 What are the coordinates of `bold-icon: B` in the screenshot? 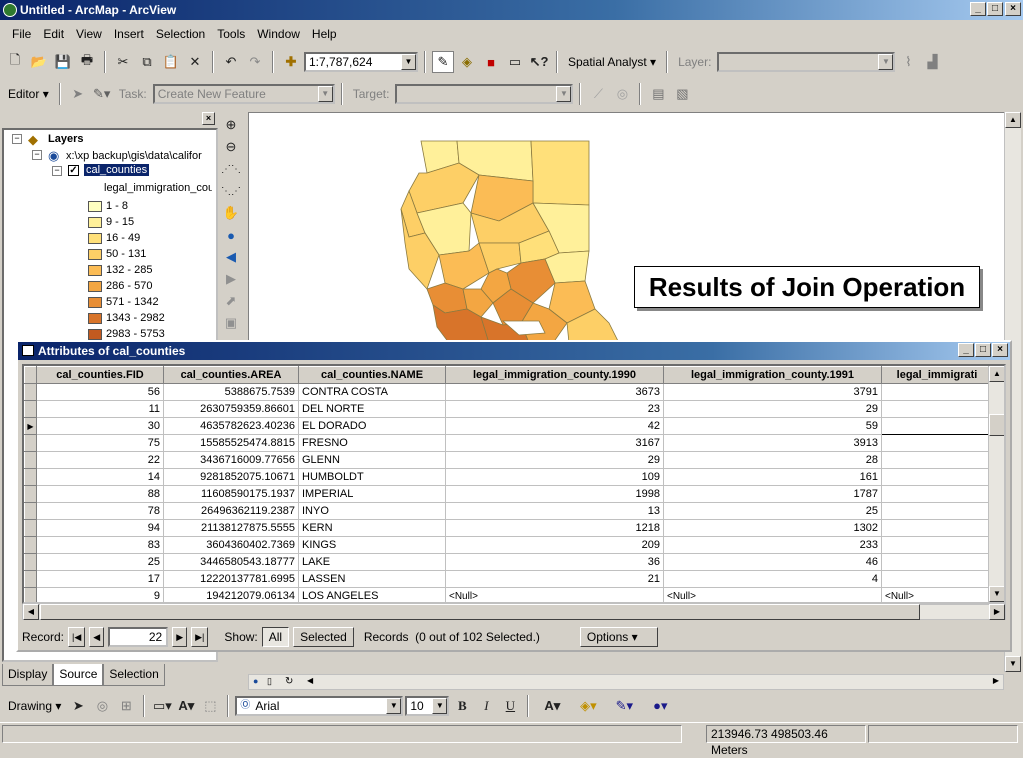 It's located at (462, 706).